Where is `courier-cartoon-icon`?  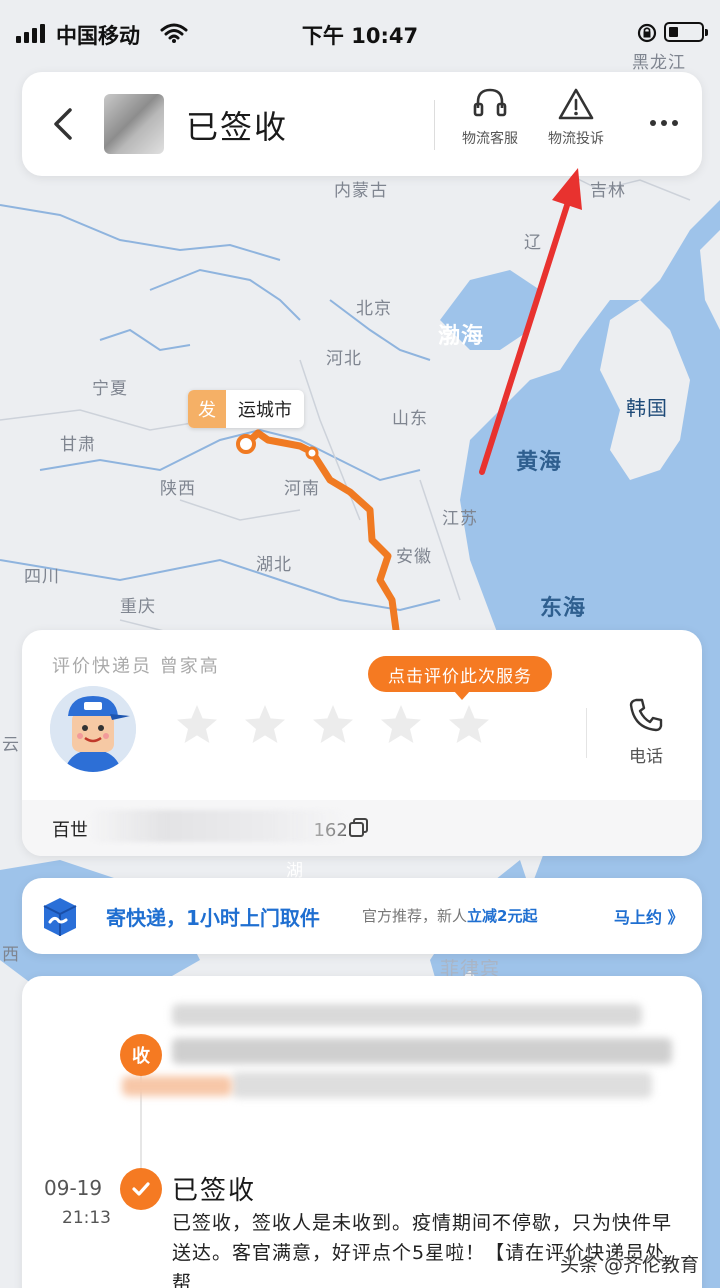
courier-cartoon-icon is located at coordinates (93, 729).